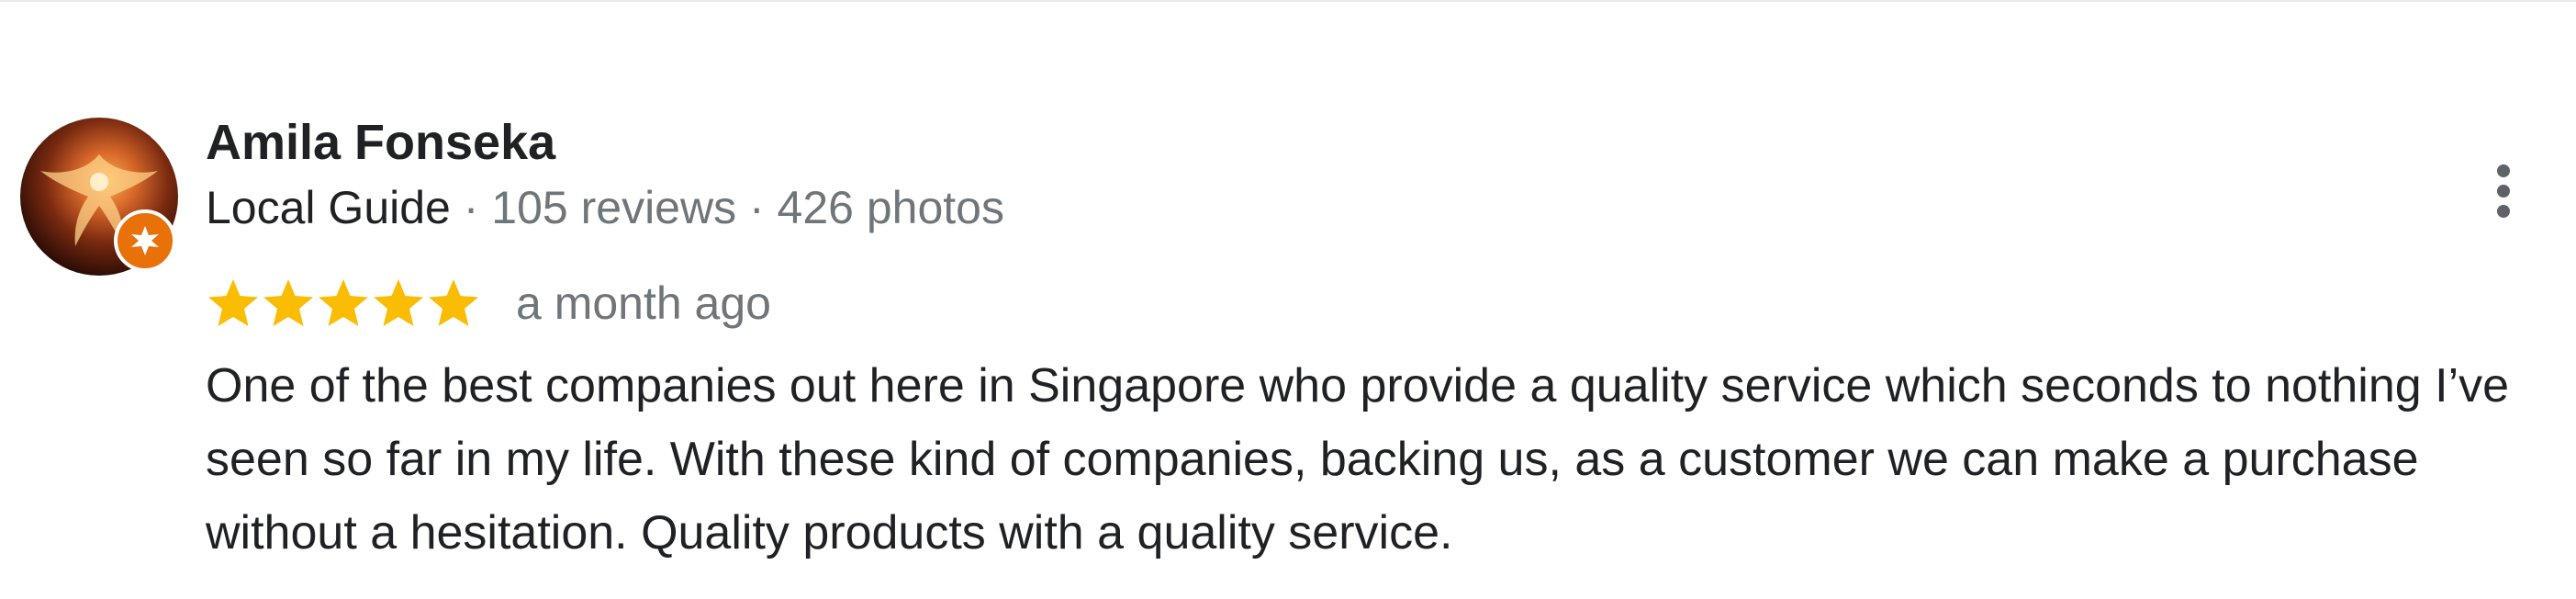 The height and width of the screenshot is (599, 2576). What do you see at coordinates (145, 240) in the screenshot?
I see `local-guide-badge-icon` at bounding box center [145, 240].